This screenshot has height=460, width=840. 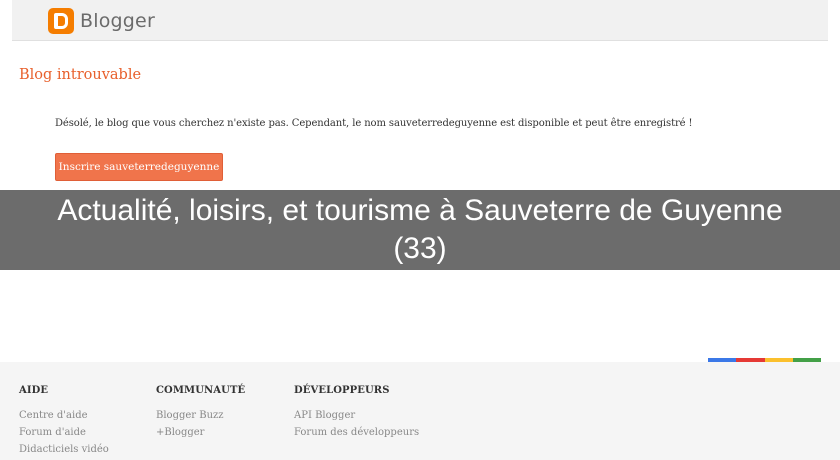 What do you see at coordinates (342, 390) in the screenshot?
I see `footer-heading-developpeurs: DÉVELOPPEURS` at bounding box center [342, 390].